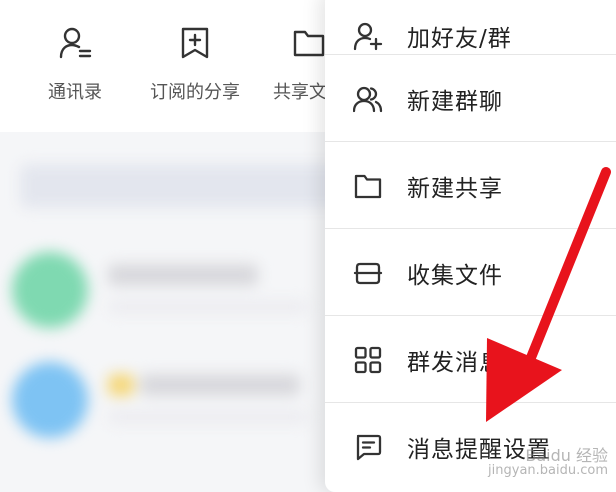 This screenshot has height=492, width=616. I want to click on menu-item-collect-files: 收集文件, so click(470, 272).